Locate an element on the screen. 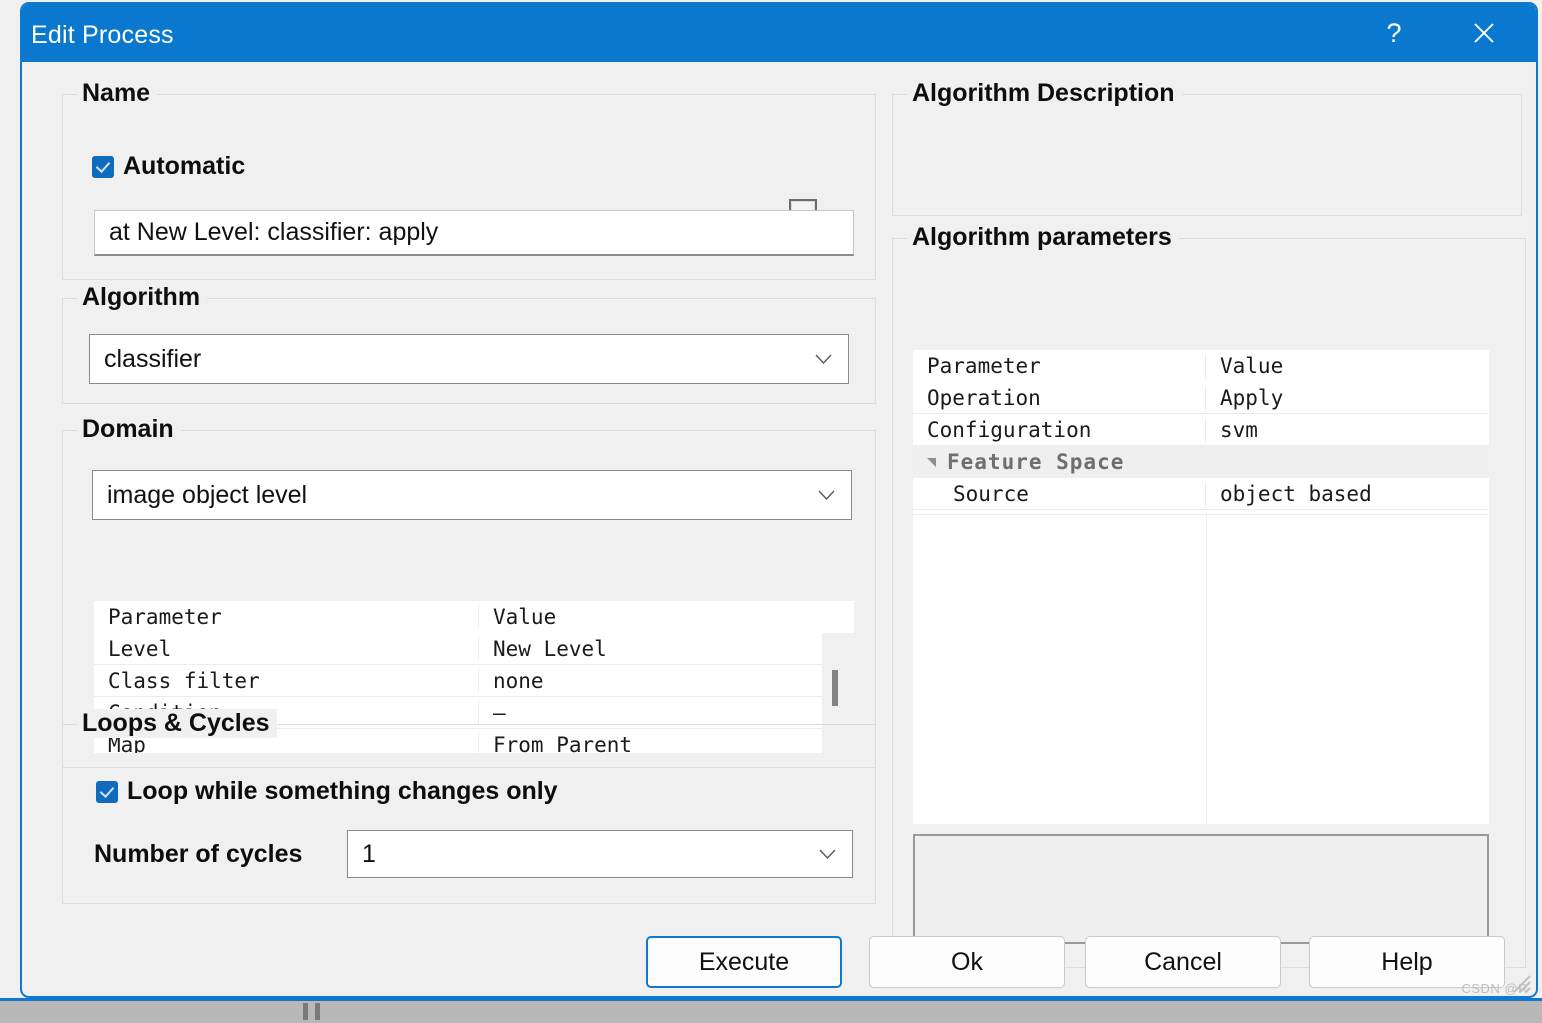  loops-cycles-group-title: Loops & Cycles is located at coordinates (177, 723).